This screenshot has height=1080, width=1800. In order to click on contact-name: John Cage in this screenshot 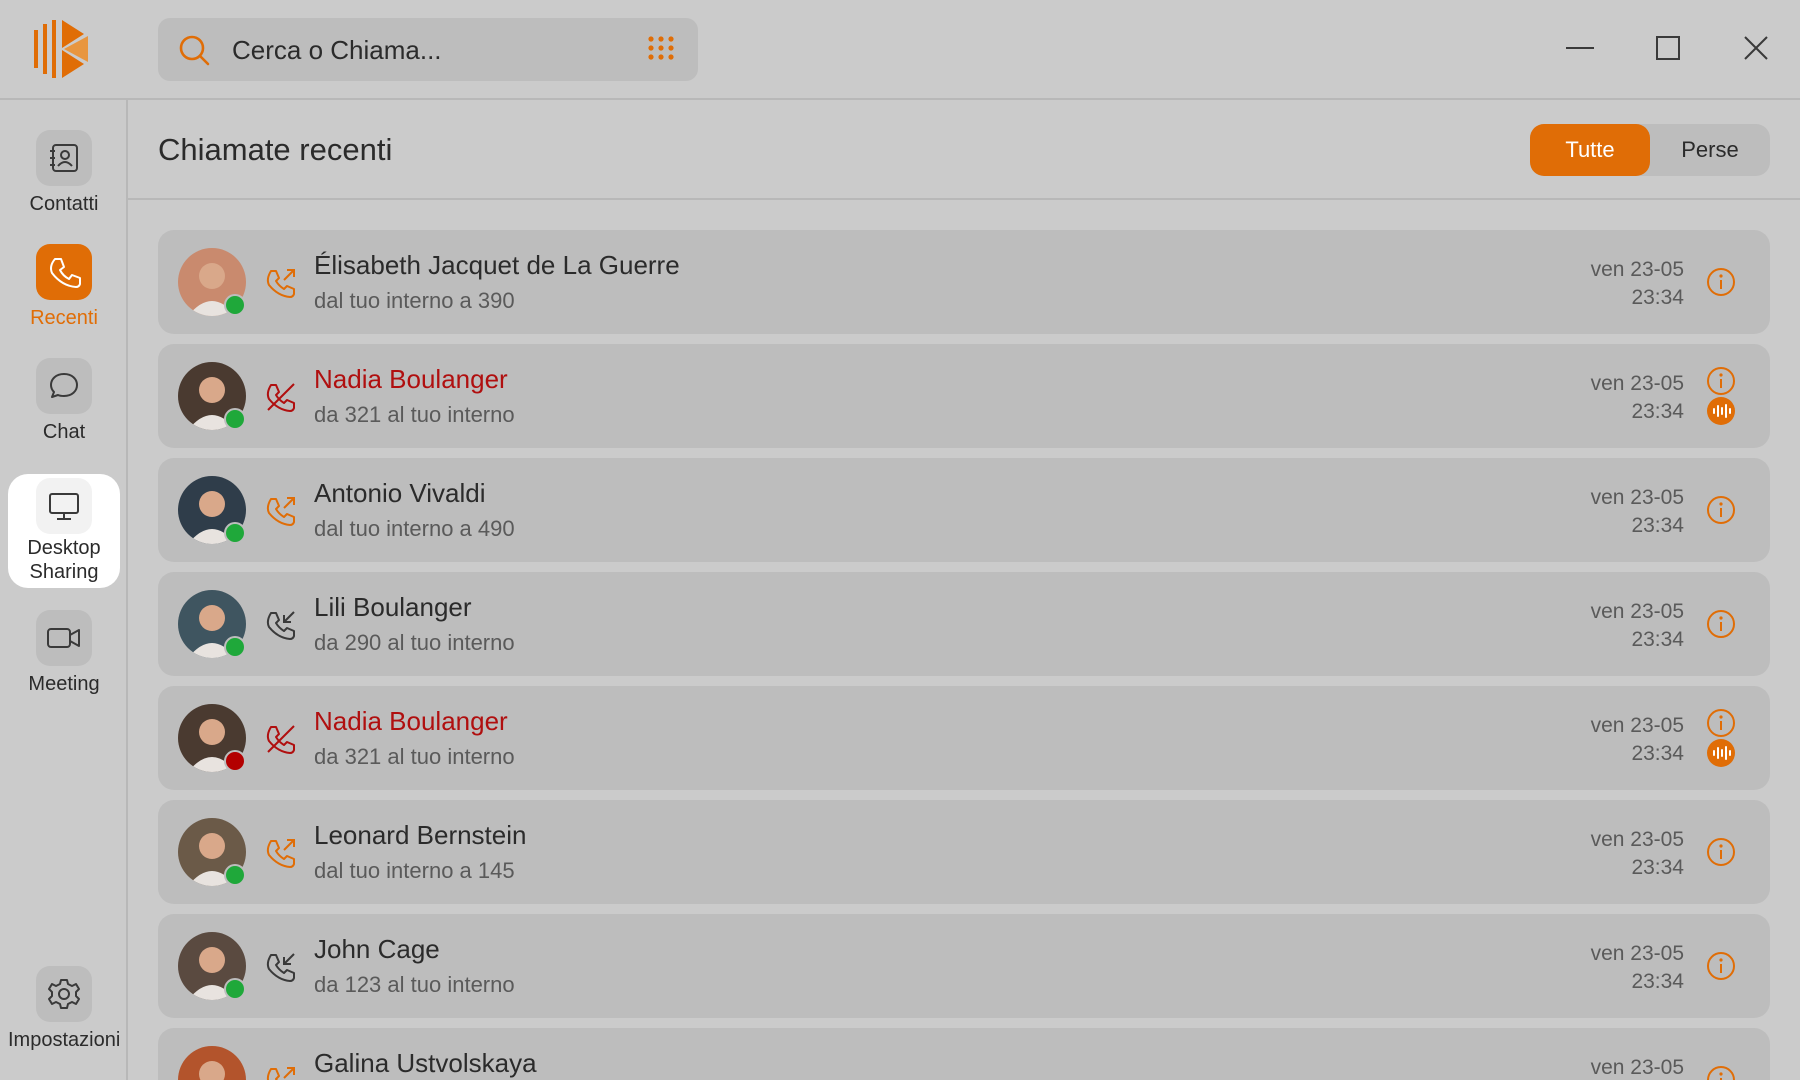, I will do `click(377, 949)`.